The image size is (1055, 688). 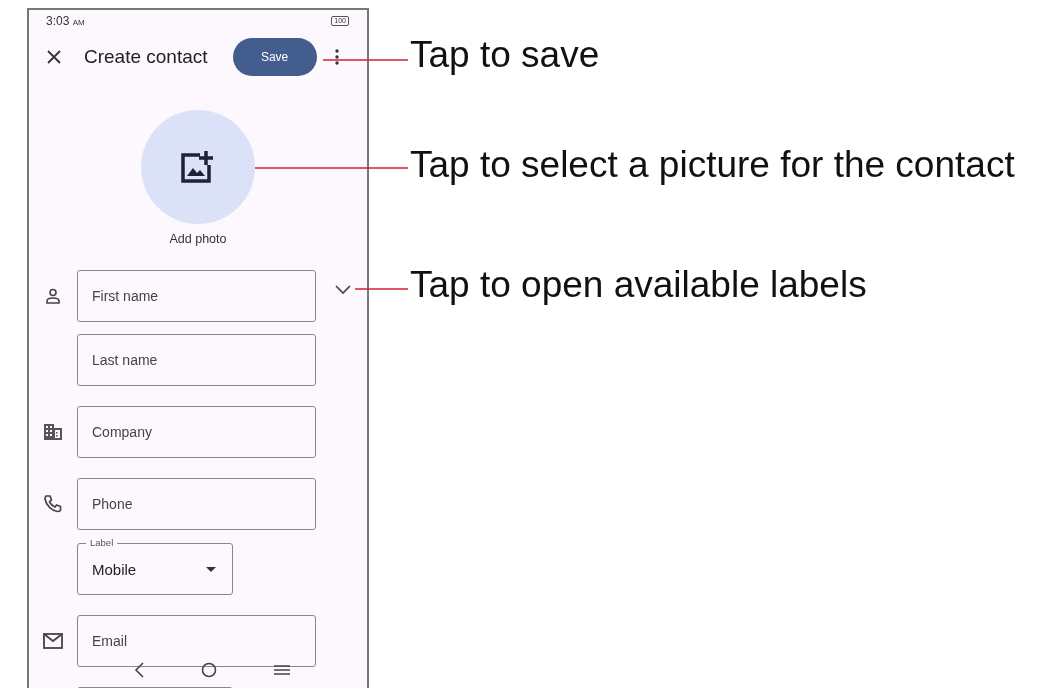 What do you see at coordinates (54, 57) in the screenshot?
I see `close-icon` at bounding box center [54, 57].